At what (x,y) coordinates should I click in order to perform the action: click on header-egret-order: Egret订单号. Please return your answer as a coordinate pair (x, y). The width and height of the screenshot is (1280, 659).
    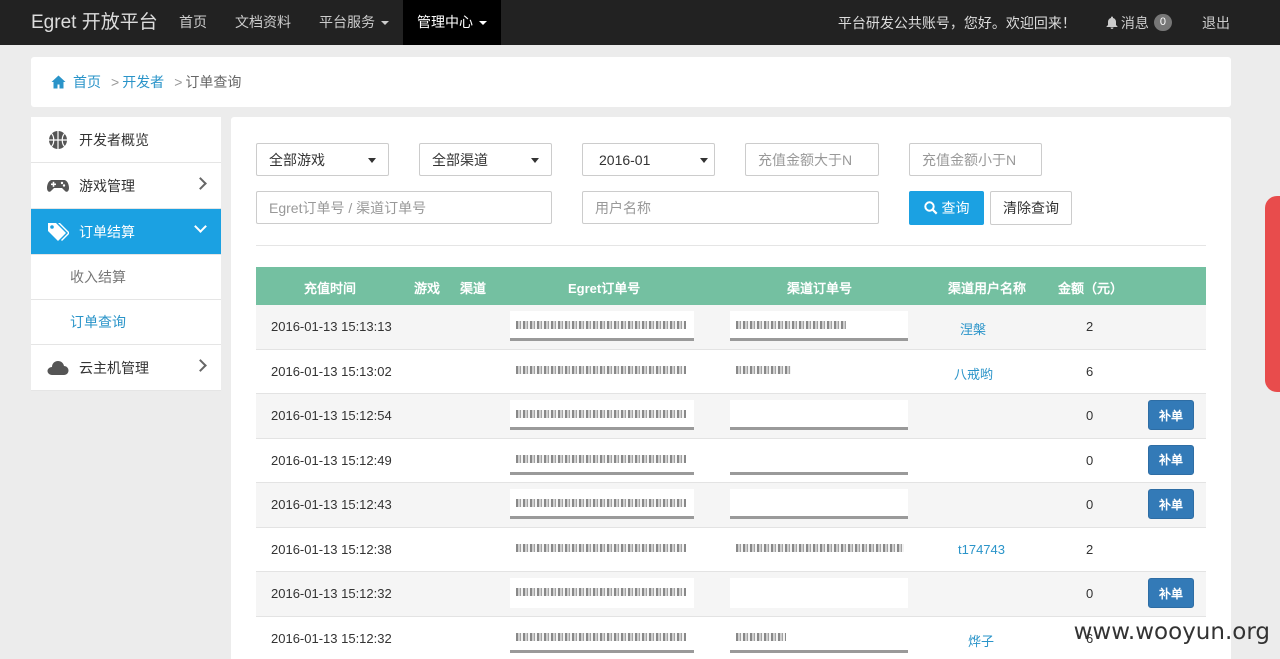
    Looking at the image, I should click on (604, 288).